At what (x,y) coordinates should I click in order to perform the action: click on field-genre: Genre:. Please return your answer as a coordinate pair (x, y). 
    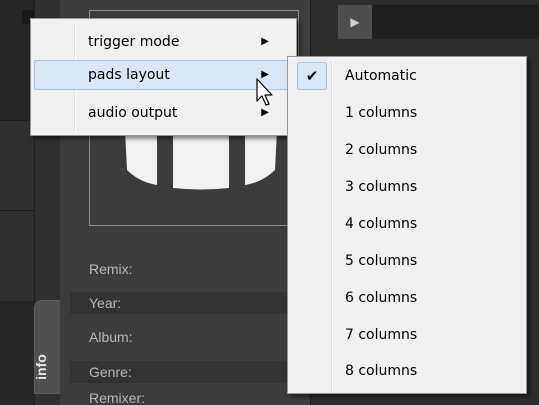
    Looking at the image, I should click on (190, 372).